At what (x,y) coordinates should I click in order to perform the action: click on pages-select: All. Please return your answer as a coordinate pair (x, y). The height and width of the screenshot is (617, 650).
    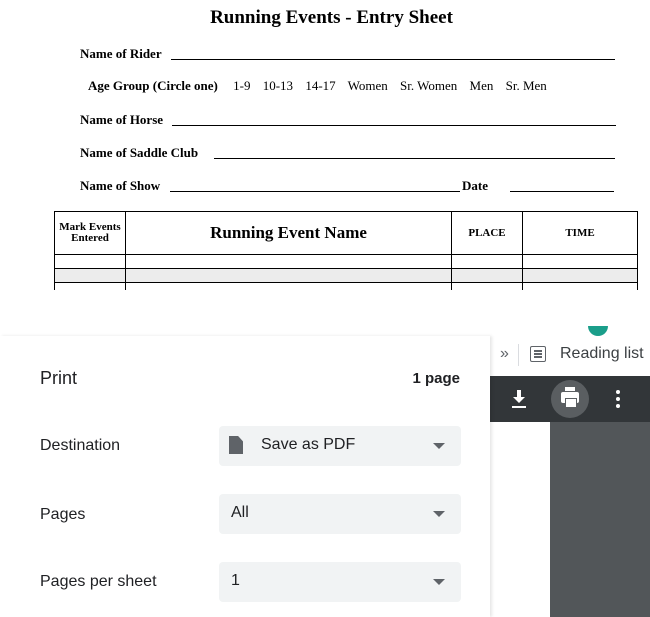
    Looking at the image, I should click on (340, 514).